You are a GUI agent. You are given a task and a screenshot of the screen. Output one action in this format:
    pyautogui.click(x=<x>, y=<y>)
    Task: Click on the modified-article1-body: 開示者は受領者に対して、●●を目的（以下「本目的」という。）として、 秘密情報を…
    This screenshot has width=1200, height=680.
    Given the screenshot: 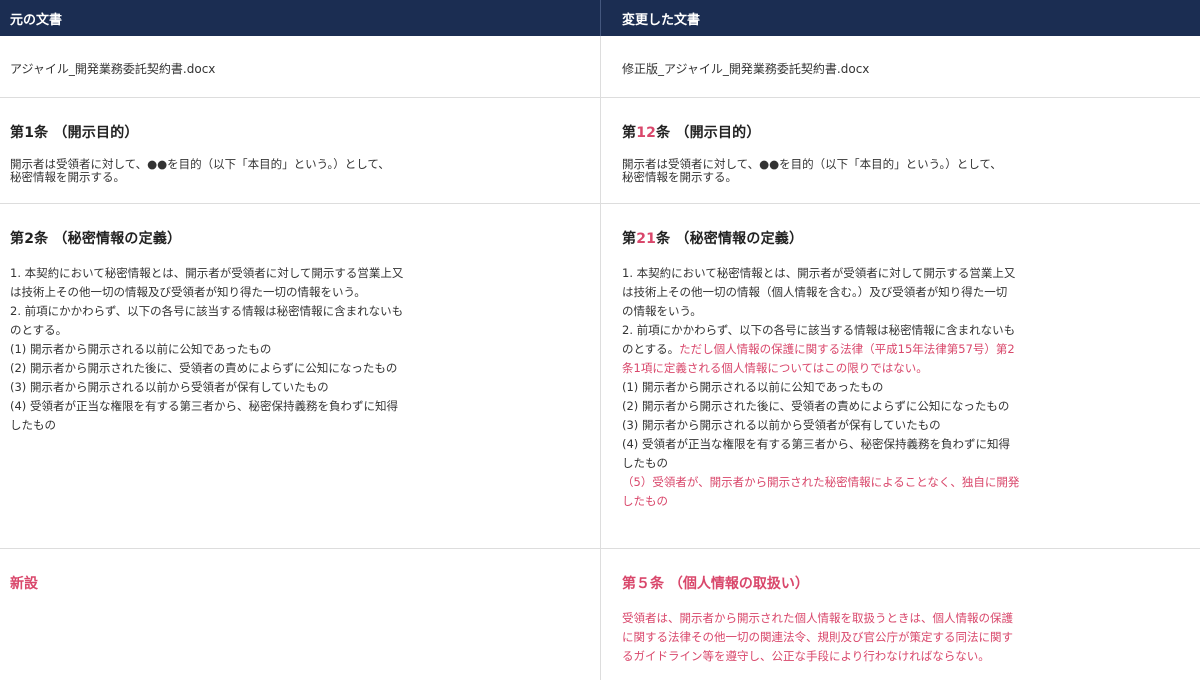 What is the action you would take?
    pyautogui.click(x=846, y=171)
    